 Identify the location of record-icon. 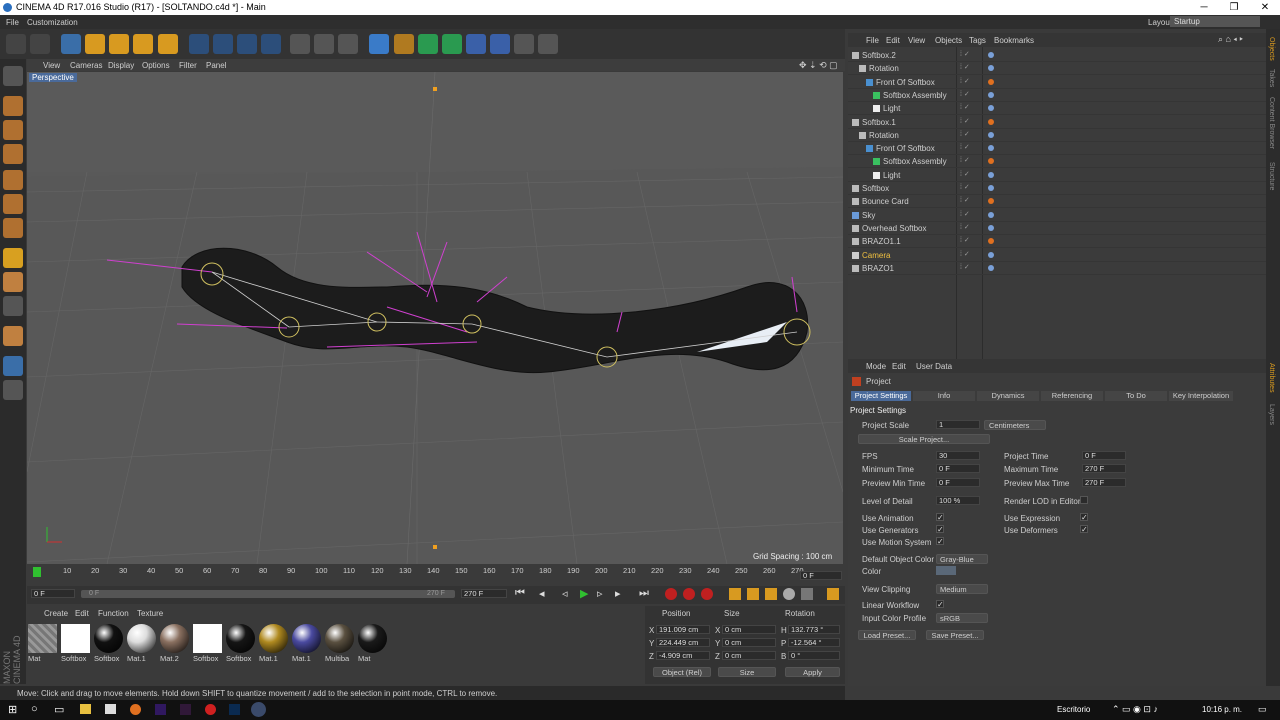
(671, 594).